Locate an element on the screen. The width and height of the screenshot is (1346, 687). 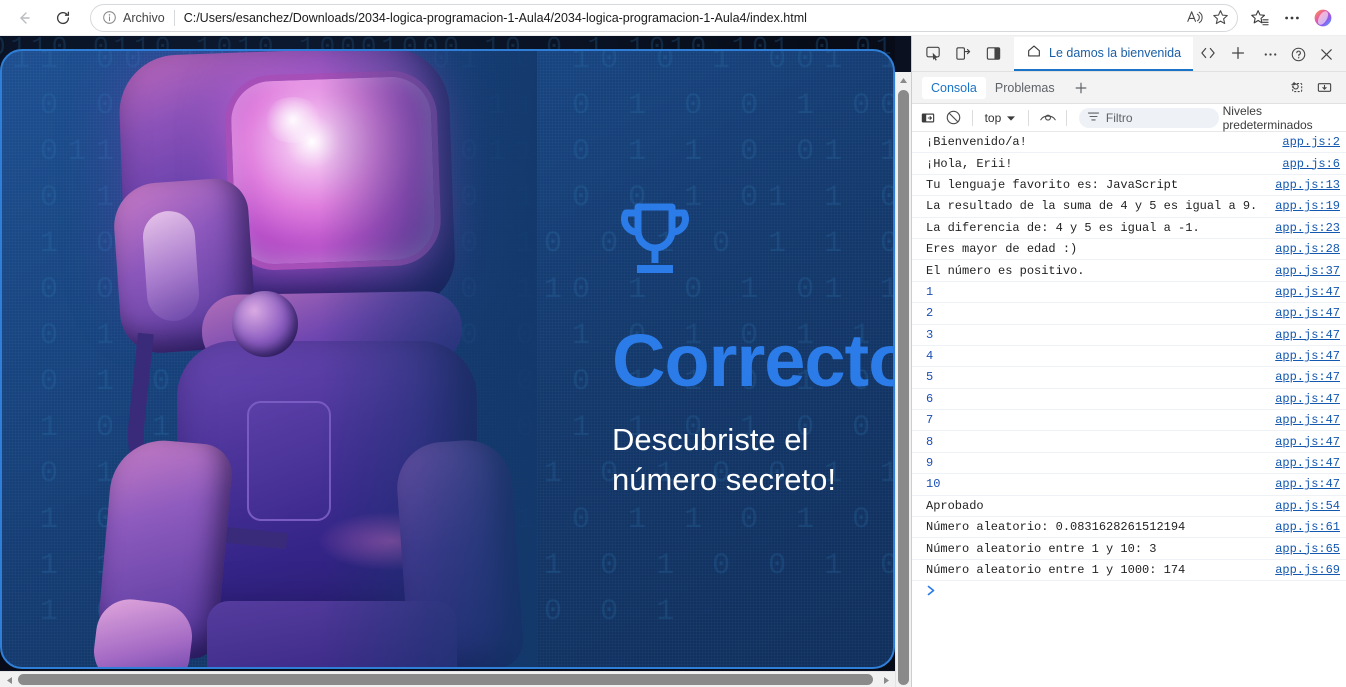
console-message-row: 6 app.js:47 is located at coordinates (1129, 400).